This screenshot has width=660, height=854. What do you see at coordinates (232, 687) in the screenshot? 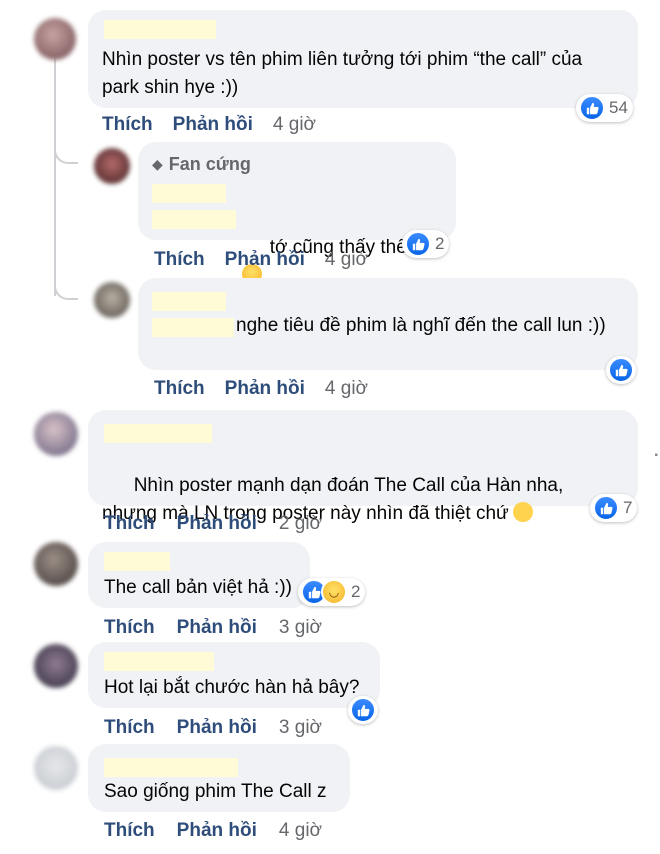
I see `comment-text: Hot lại bắt chước hàn hả bây?` at bounding box center [232, 687].